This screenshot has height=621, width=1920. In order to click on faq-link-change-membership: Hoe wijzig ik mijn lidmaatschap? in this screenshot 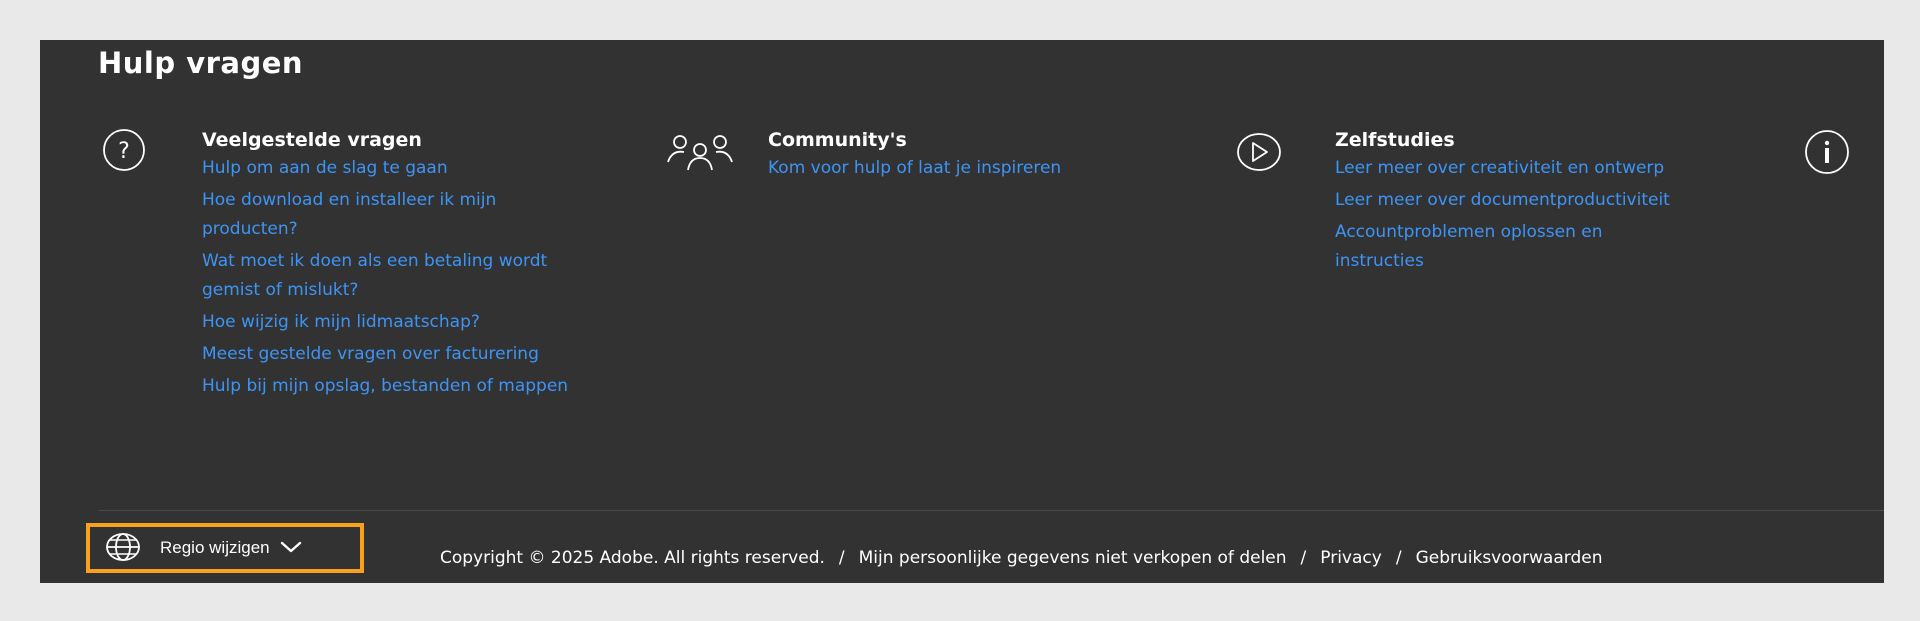, I will do `click(392, 322)`.